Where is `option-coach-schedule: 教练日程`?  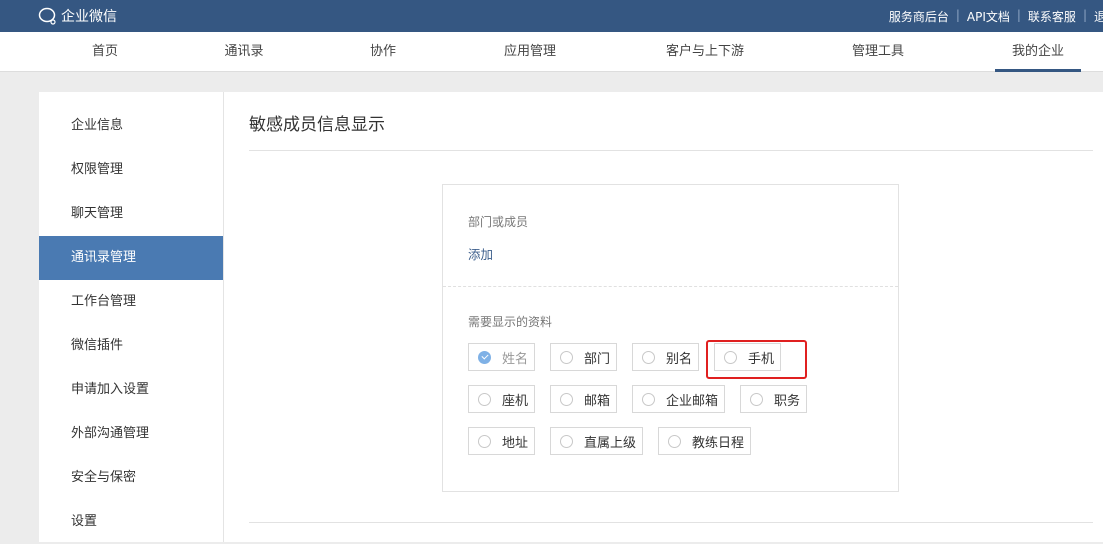 option-coach-schedule: 教练日程 is located at coordinates (704, 441).